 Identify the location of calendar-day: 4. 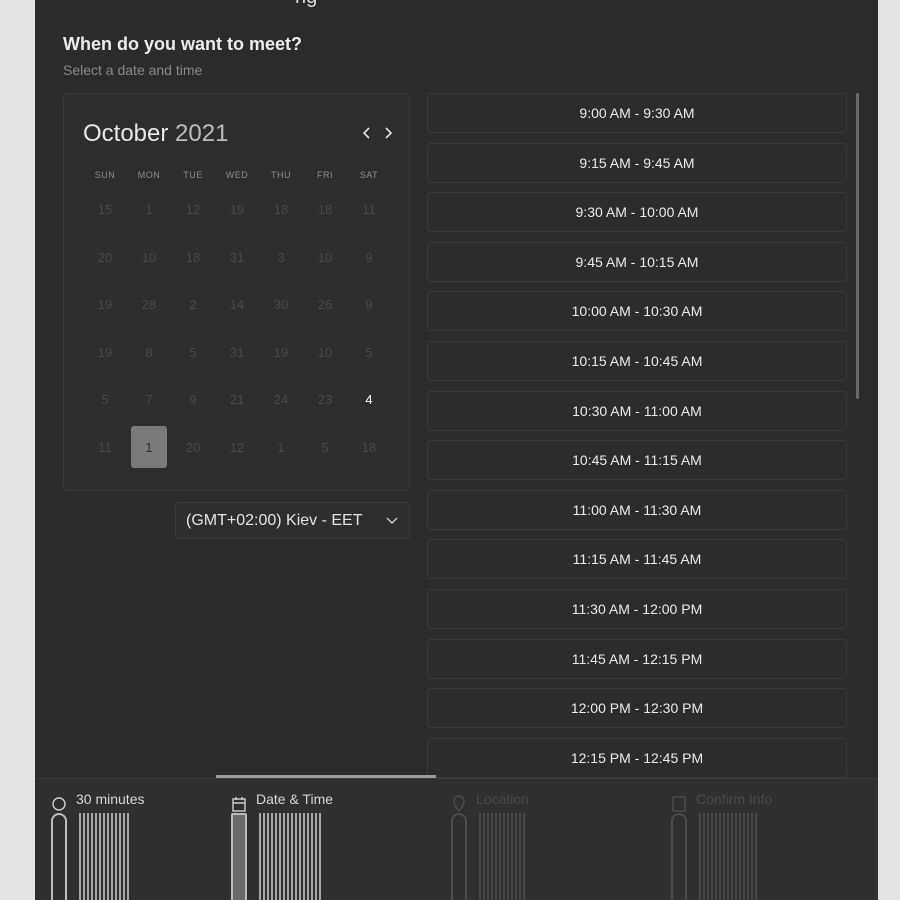
(369, 400).